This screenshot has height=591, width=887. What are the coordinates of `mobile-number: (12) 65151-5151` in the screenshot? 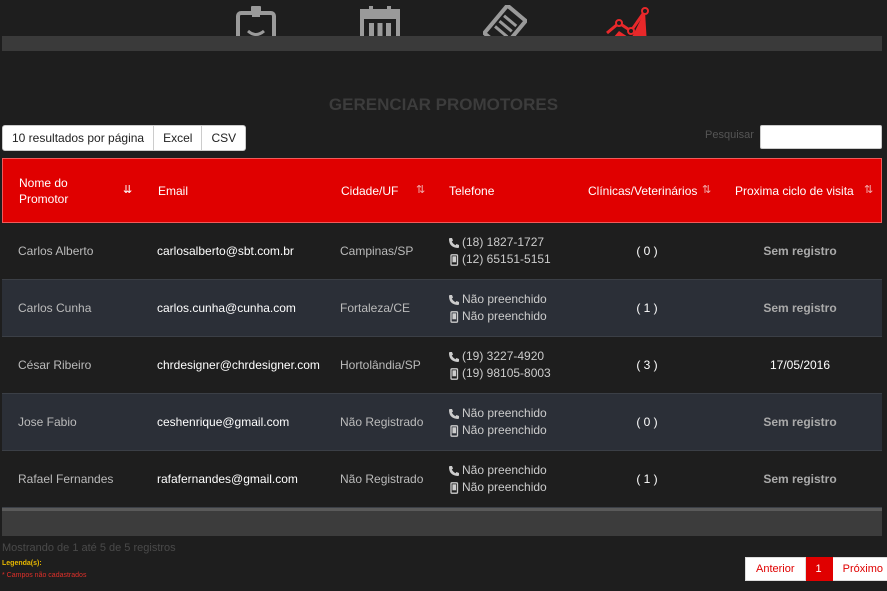 It's located at (506, 259).